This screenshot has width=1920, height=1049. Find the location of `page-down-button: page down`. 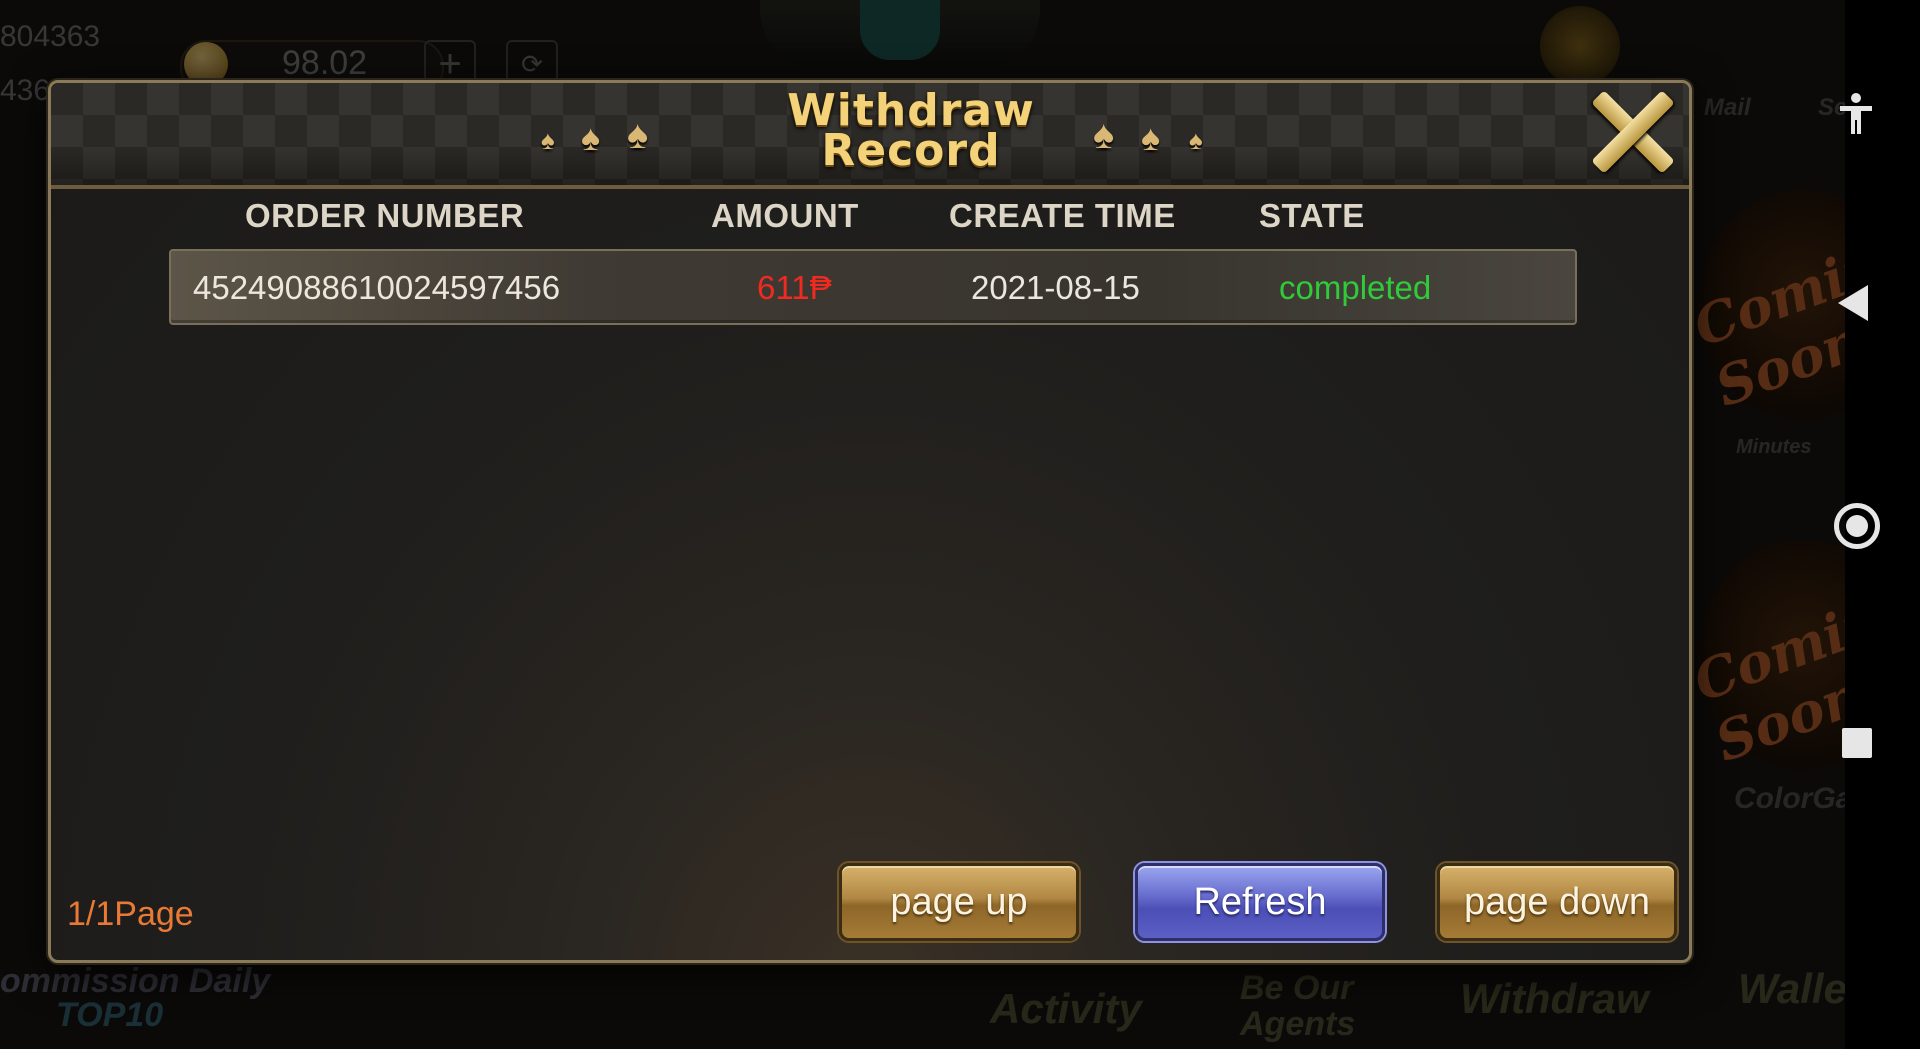

page-down-button: page down is located at coordinates (1557, 902).